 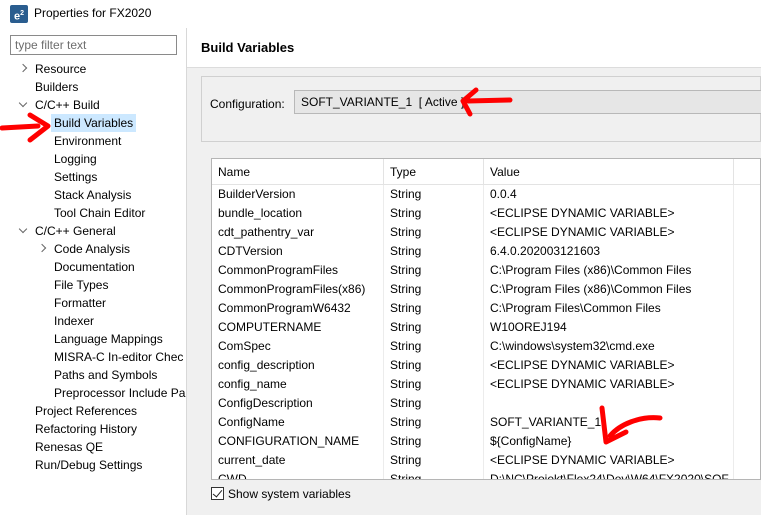 I want to click on column-header-type: Type, so click(x=434, y=172).